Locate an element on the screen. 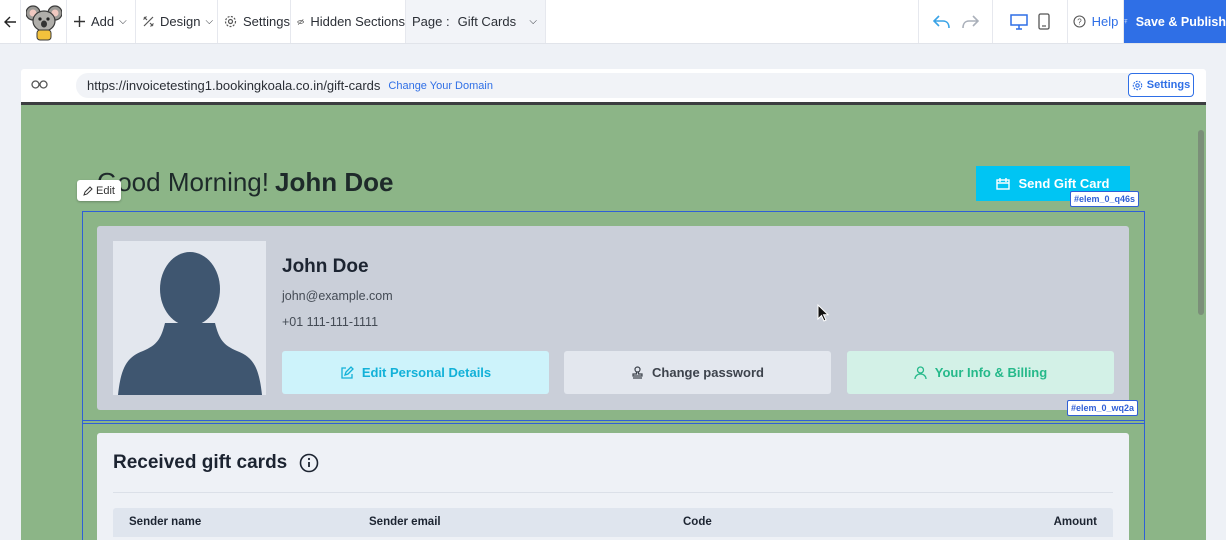 The height and width of the screenshot is (540, 1226). add-menu: Add ⌵ is located at coordinates (101, 21).